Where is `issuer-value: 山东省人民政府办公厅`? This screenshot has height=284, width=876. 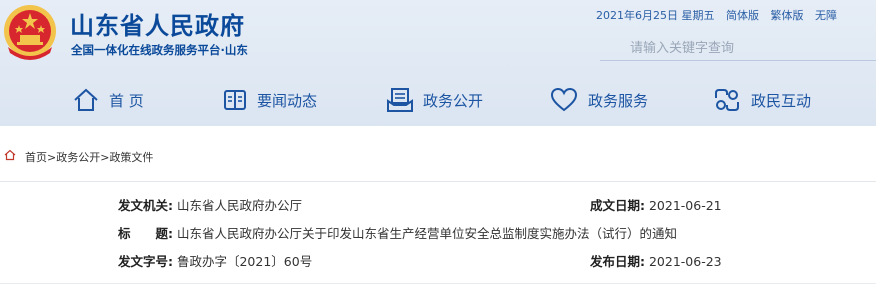
issuer-value: 山东省人民政府办公厅 is located at coordinates (239, 205).